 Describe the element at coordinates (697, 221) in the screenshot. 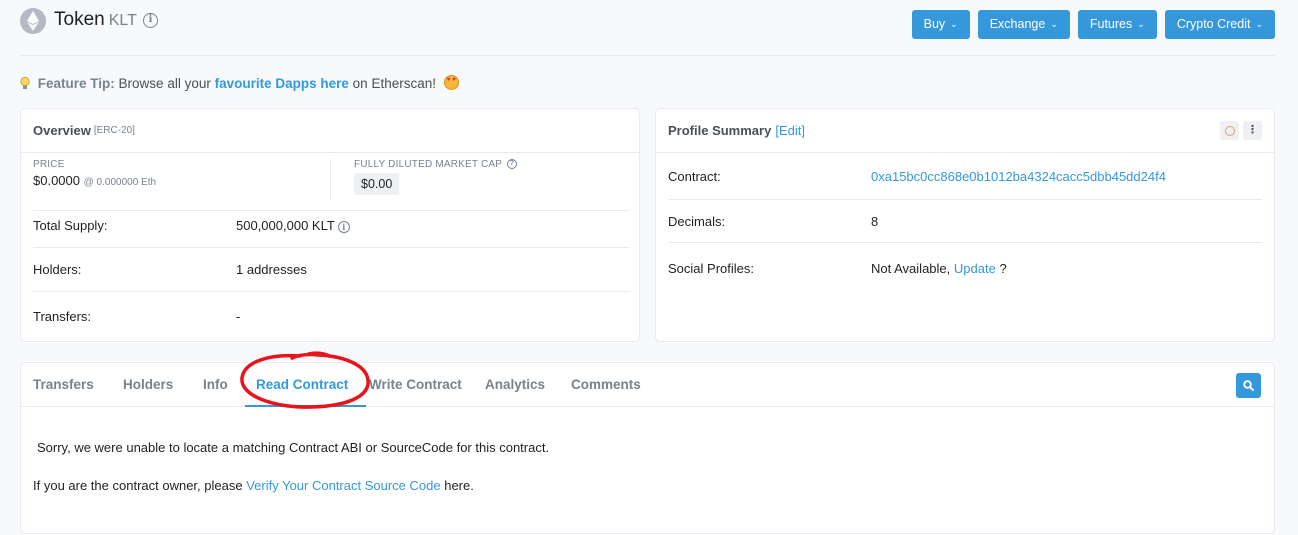

I see `decimals-key: Decimals:` at that location.